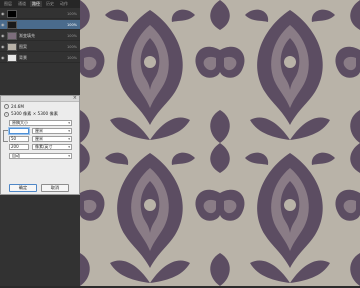 The height and width of the screenshot is (288, 360). What do you see at coordinates (23, 46) in the screenshot?
I see `layer-name: 图案` at bounding box center [23, 46].